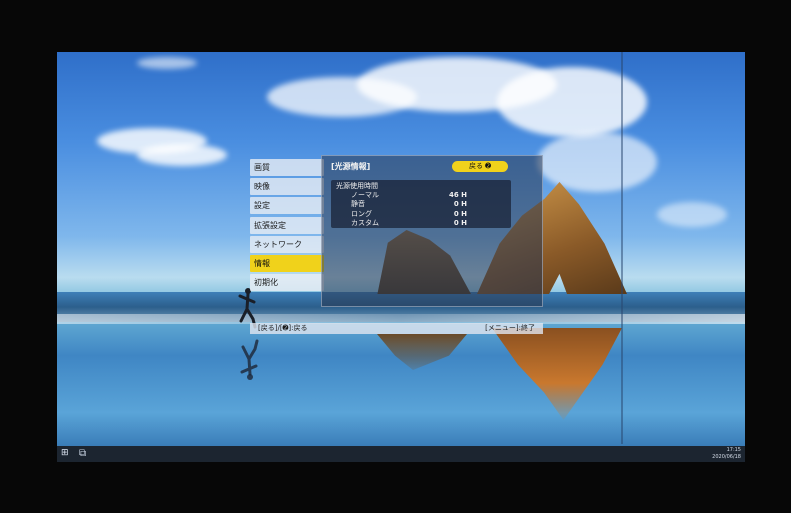  What do you see at coordinates (421, 223) in the screenshot?
I see `hours-row-custom: カスタム 0 H` at bounding box center [421, 223].